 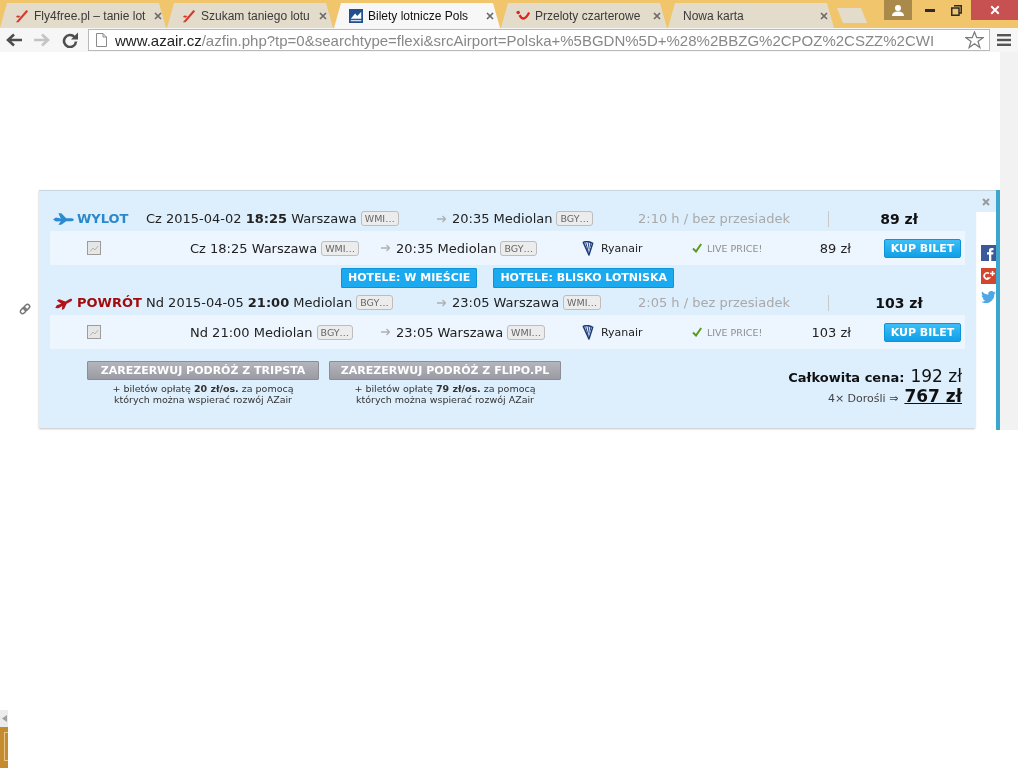 I want to click on panel-edge, so click(x=4, y=747).